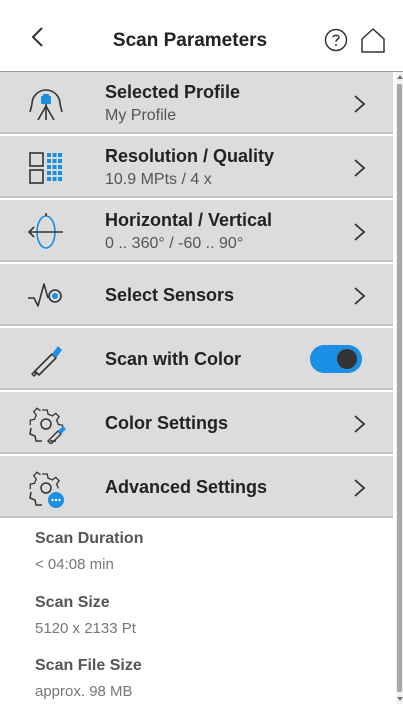 The height and width of the screenshot is (704, 403). What do you see at coordinates (158, 179) in the screenshot?
I see `row-value: 10.9 MPts / 4 x` at bounding box center [158, 179].